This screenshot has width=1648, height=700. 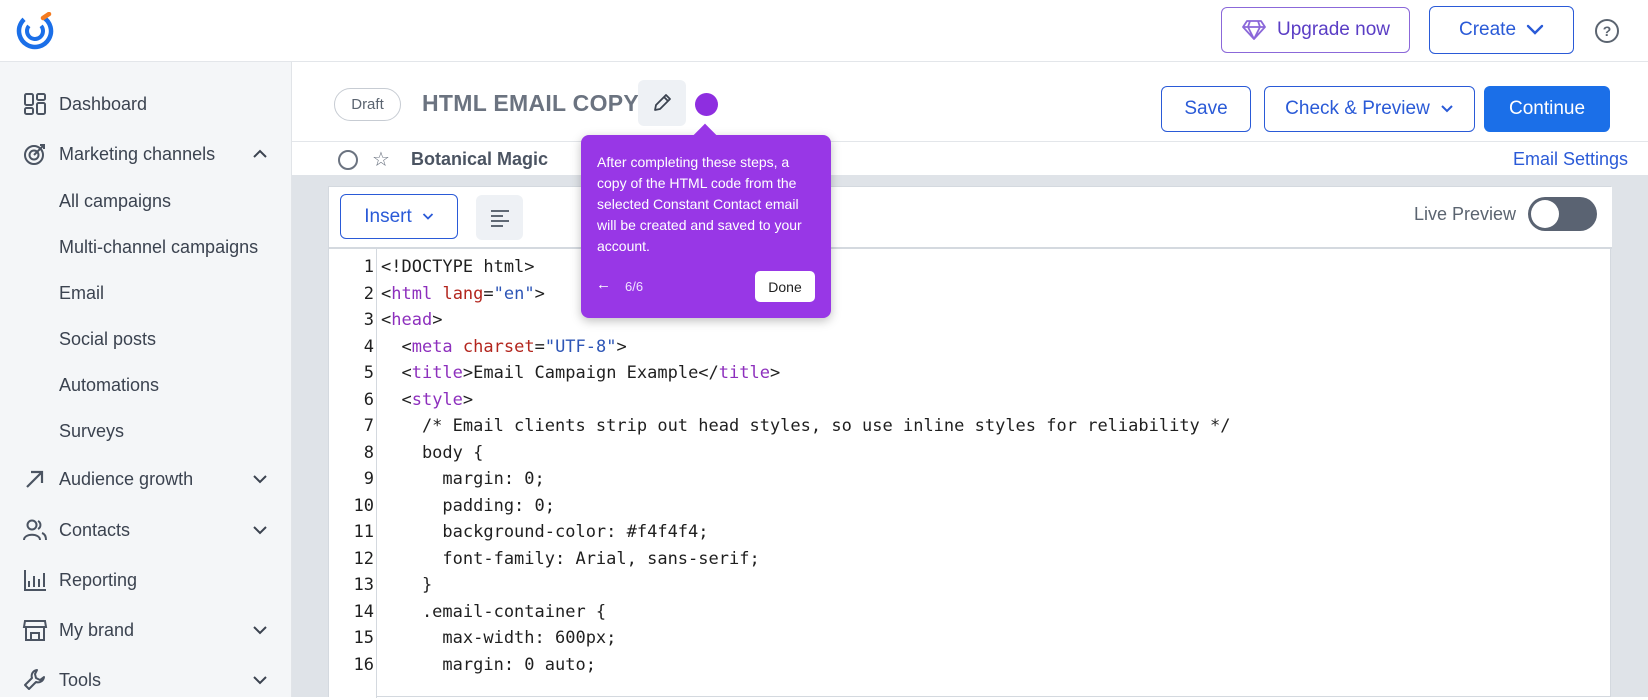 What do you see at coordinates (1487, 29) in the screenshot?
I see `create-label: Create` at bounding box center [1487, 29].